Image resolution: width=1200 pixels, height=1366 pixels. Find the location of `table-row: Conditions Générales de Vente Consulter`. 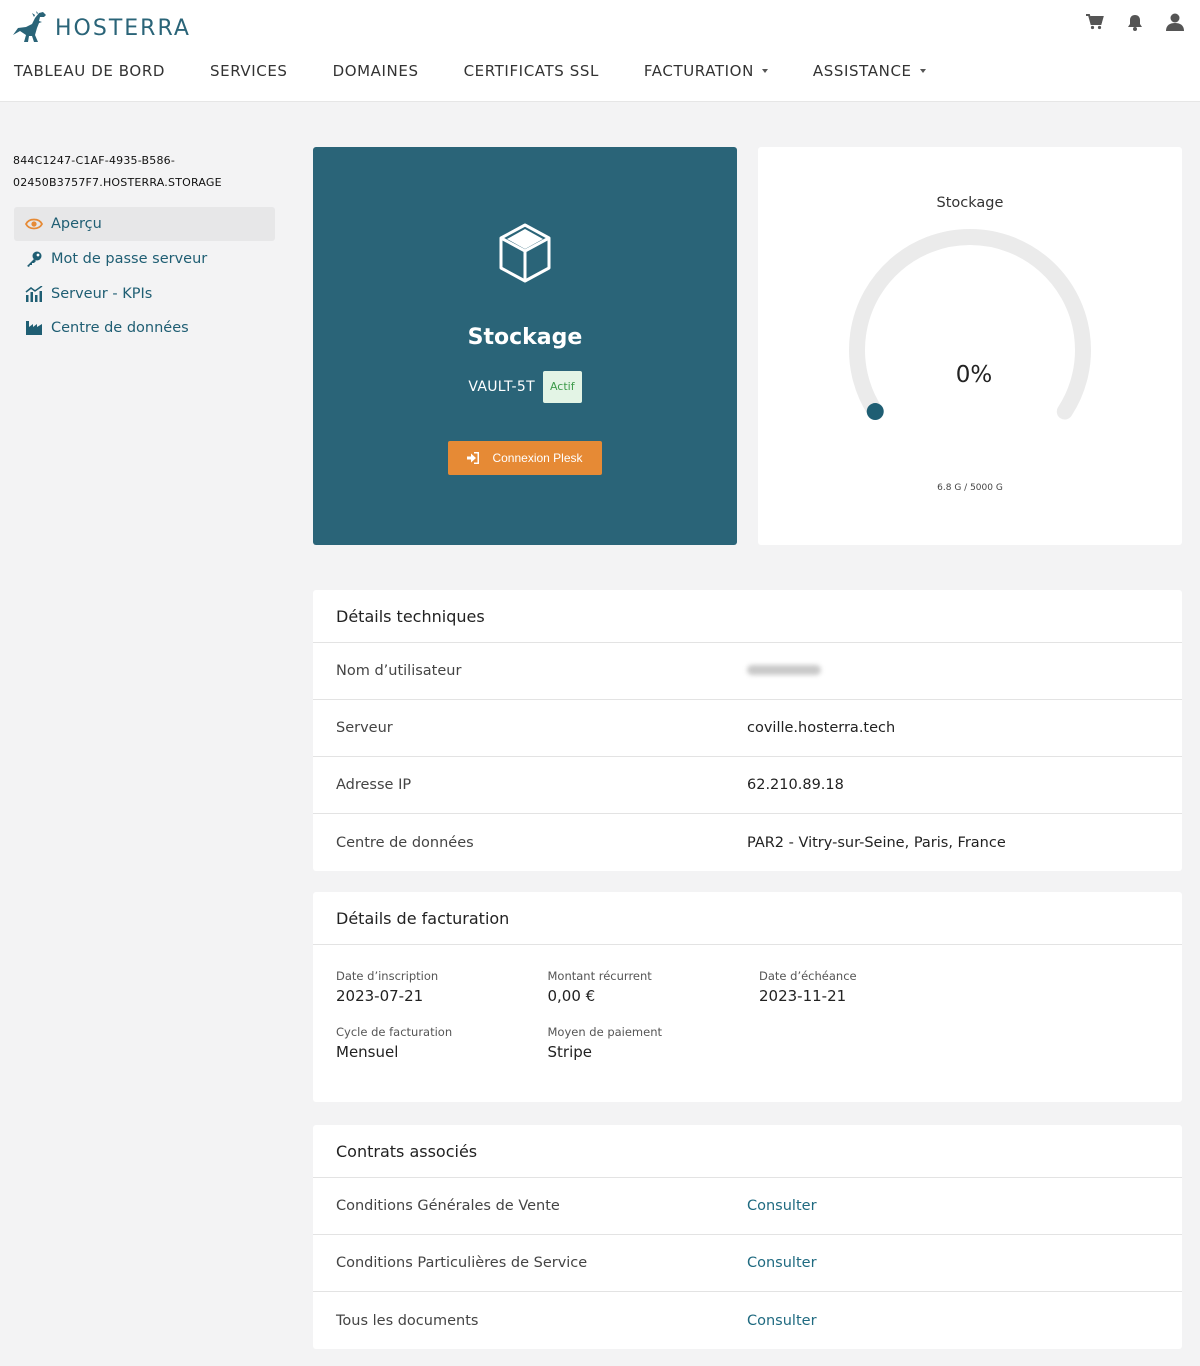

table-row: Conditions Générales de Vente Consulter is located at coordinates (747, 1206).